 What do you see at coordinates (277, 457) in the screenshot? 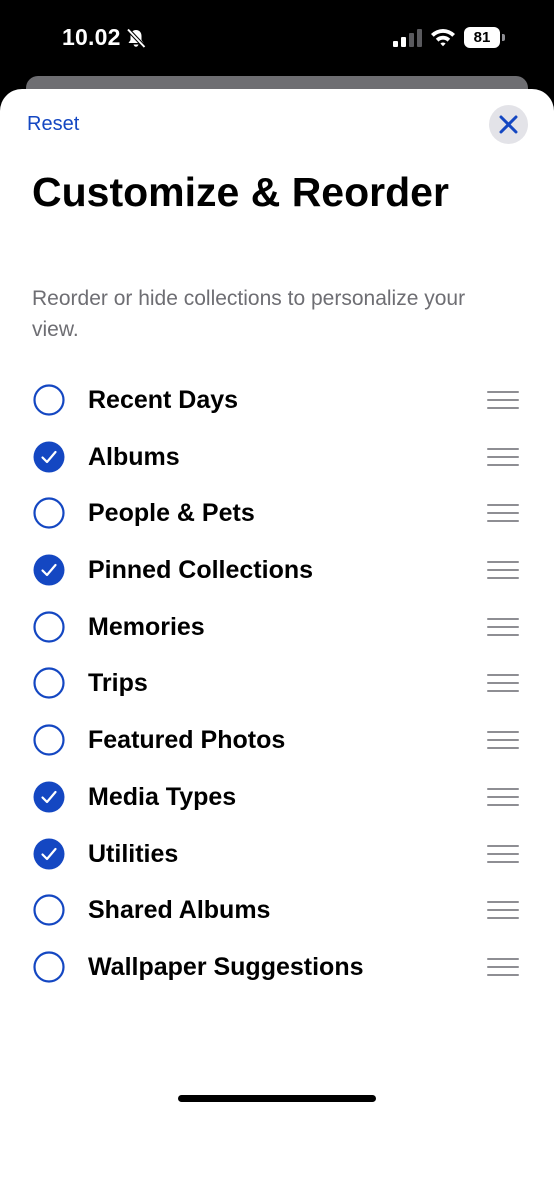
I see `collection-row: Albums` at bounding box center [277, 457].